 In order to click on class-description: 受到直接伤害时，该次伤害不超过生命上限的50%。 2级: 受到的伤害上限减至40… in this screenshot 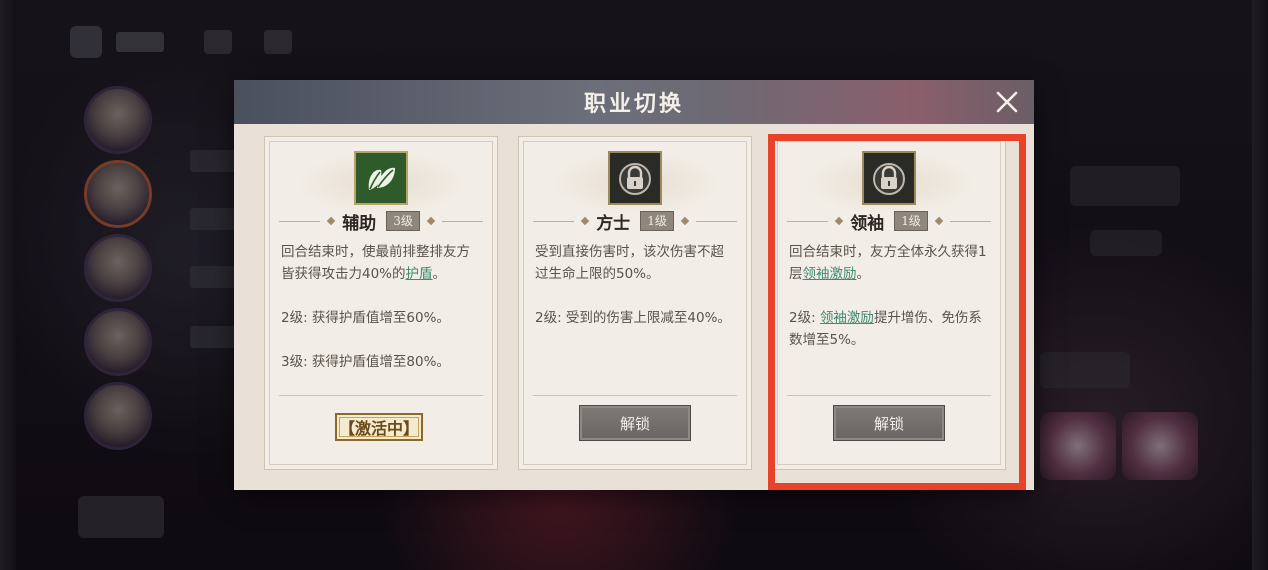, I will do `click(636, 285)`.